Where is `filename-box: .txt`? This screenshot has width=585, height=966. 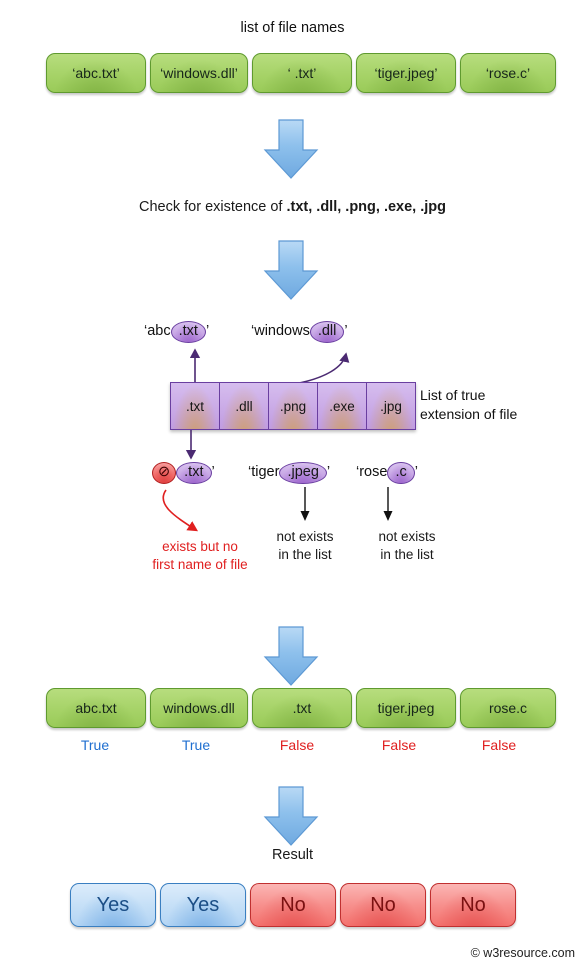 filename-box: .txt is located at coordinates (302, 708).